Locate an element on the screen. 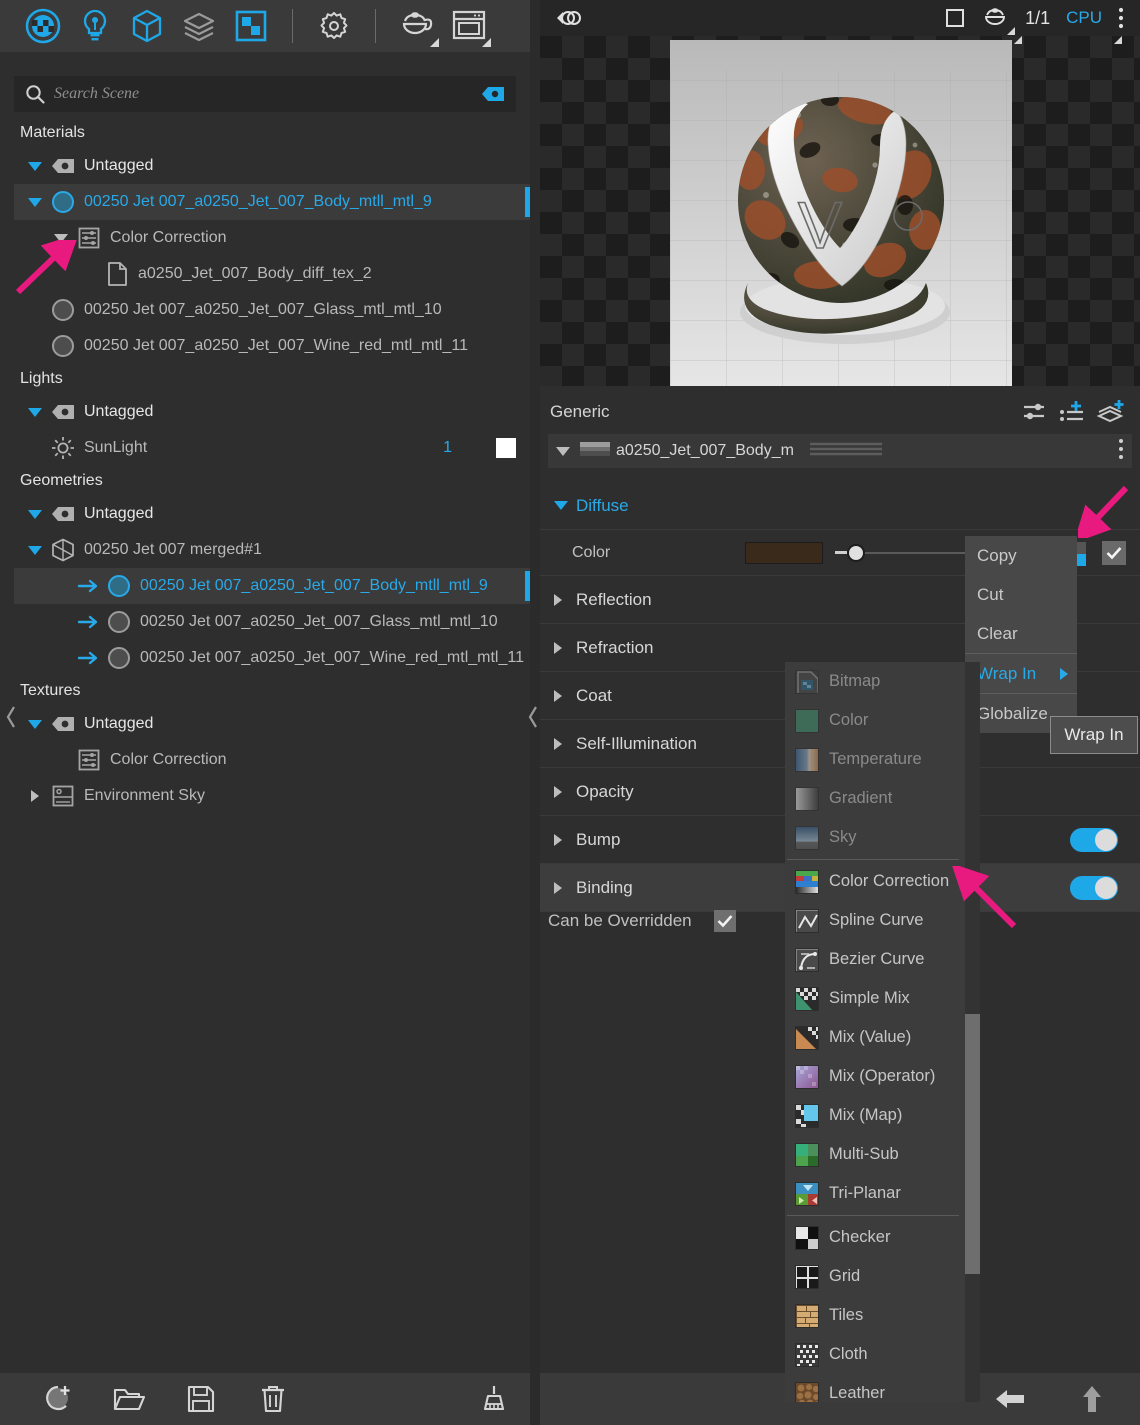  submenu-item-multi-sub: Multi-Sub is located at coordinates (875, 1154).